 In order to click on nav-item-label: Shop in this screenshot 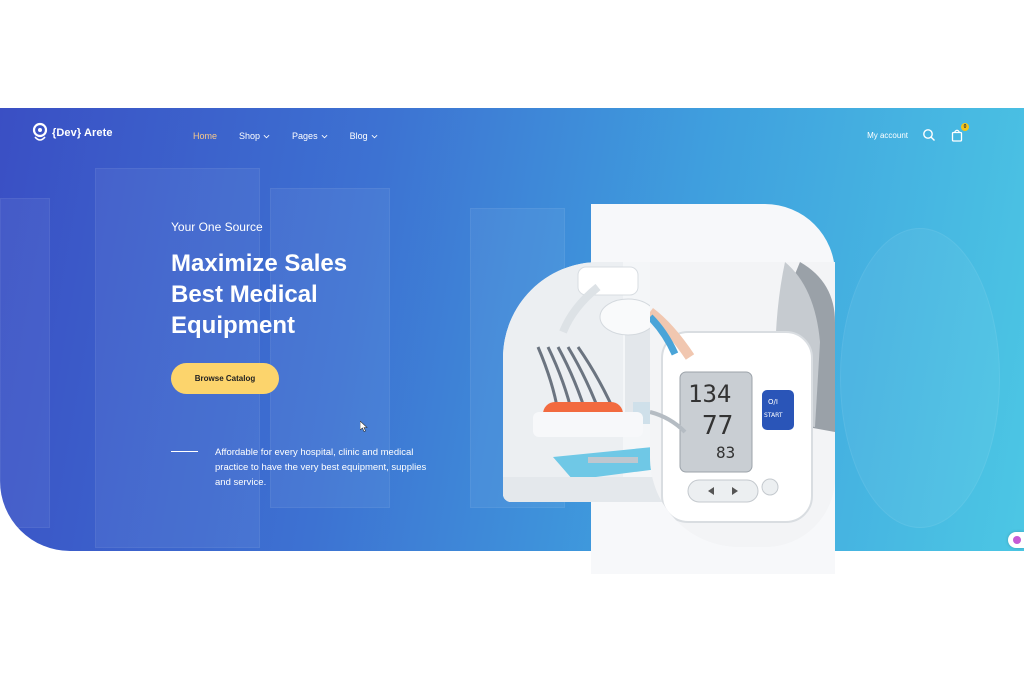, I will do `click(250, 136)`.